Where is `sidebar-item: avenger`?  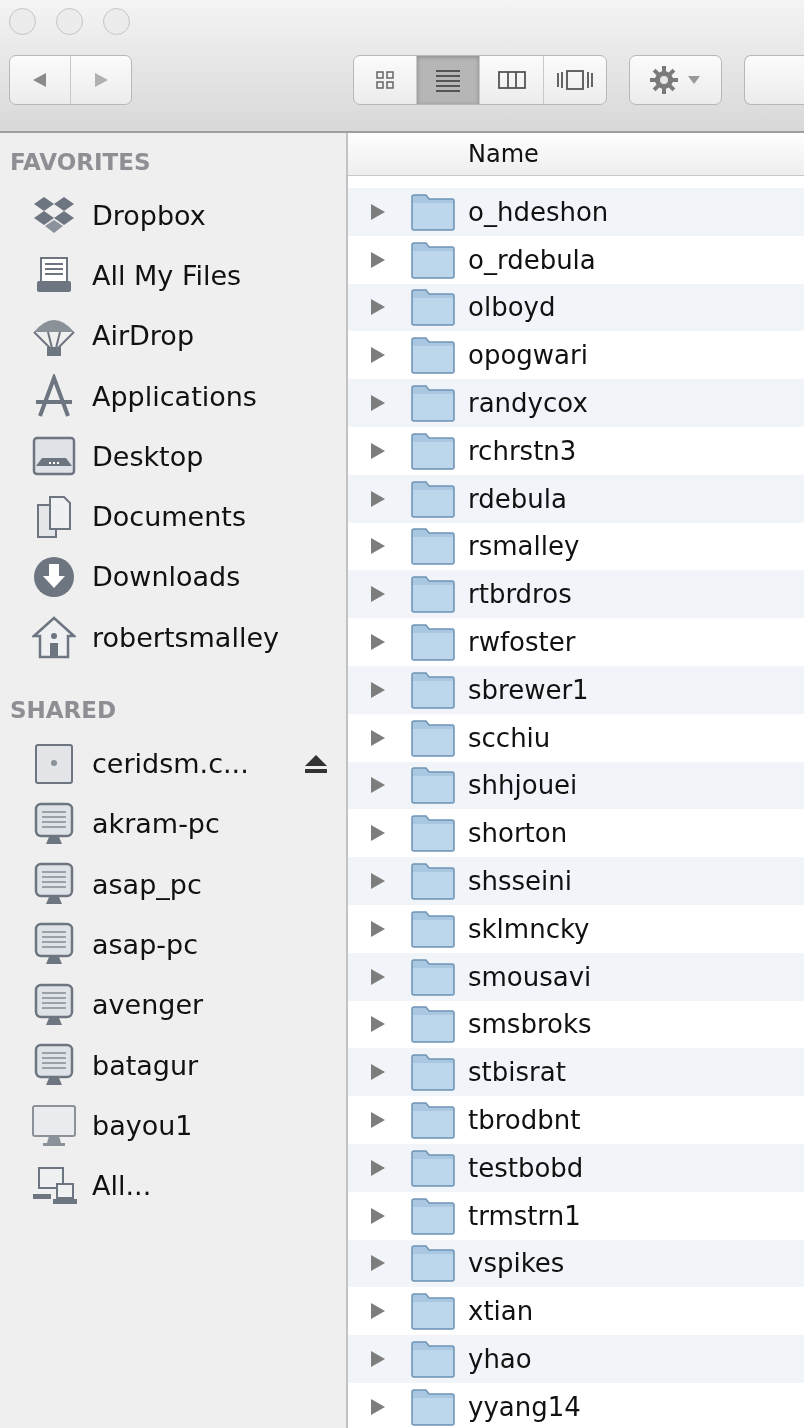
sidebar-item: avenger is located at coordinates (173, 1004).